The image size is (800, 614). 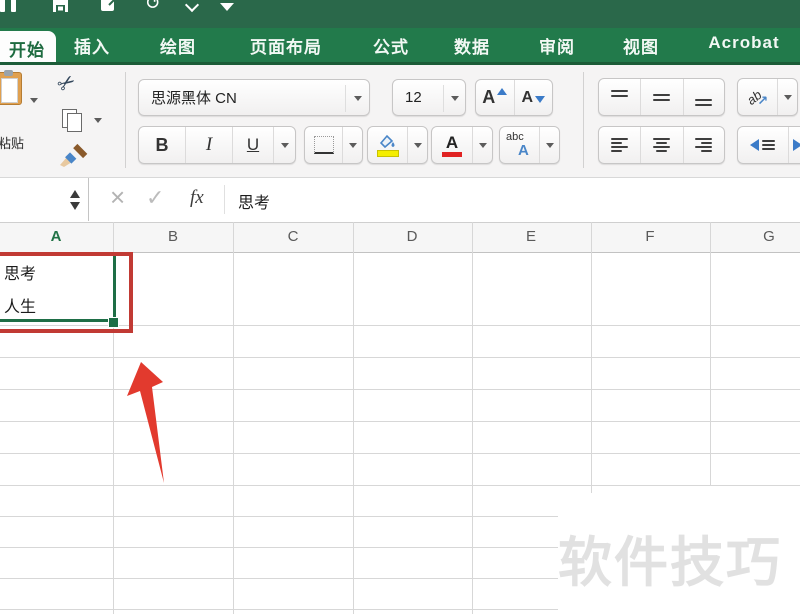 I want to click on italic-label: I, so click(x=209, y=144).